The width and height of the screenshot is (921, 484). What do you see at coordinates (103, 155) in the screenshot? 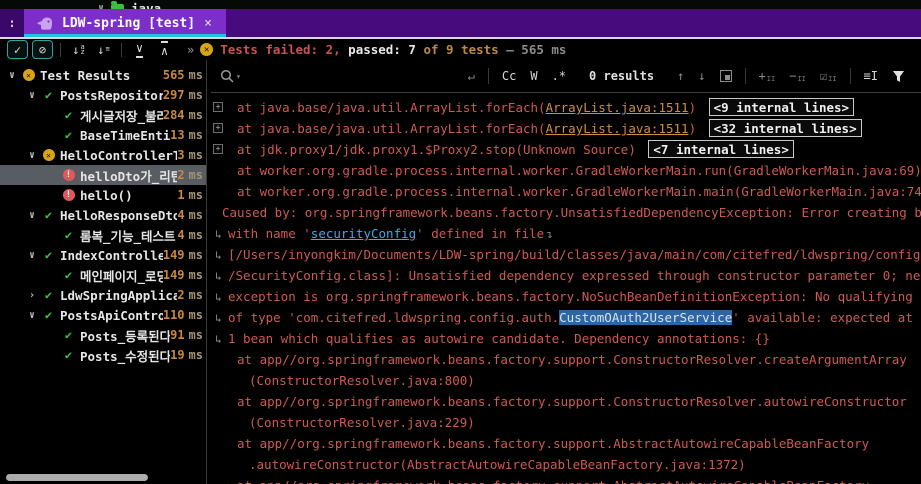
I see `test-tree-row: ∨✕HelloControllerTest3ms` at bounding box center [103, 155].